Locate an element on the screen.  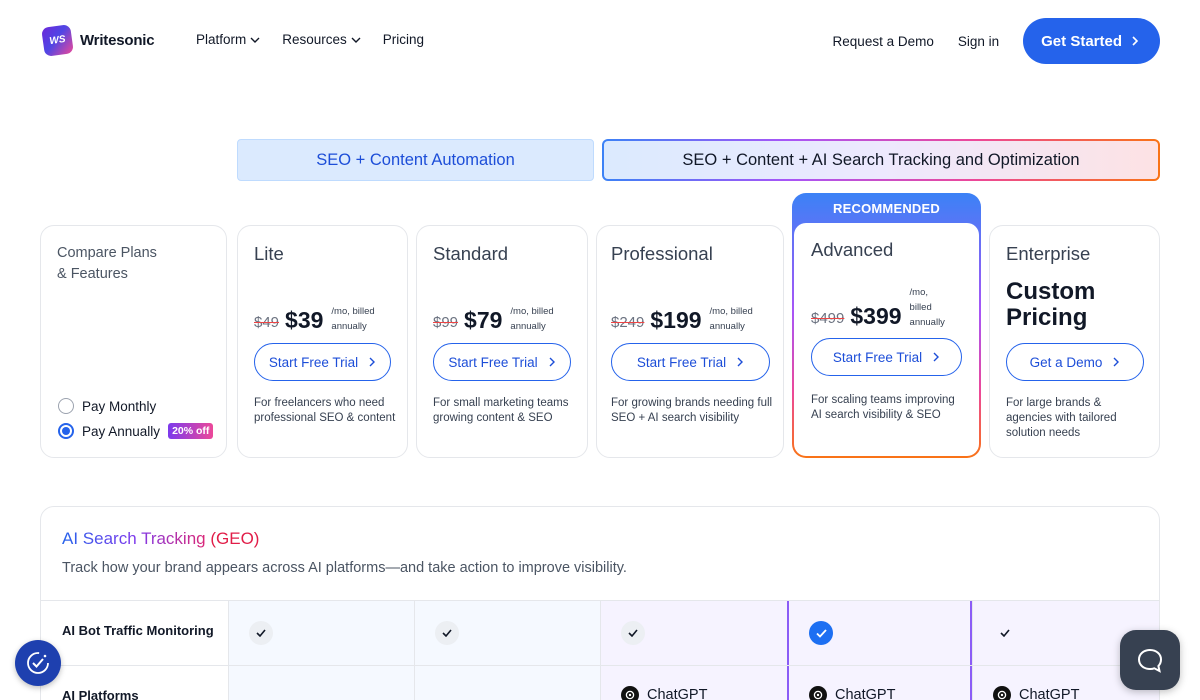
nav-resources-label: Resources is located at coordinates (314, 39).